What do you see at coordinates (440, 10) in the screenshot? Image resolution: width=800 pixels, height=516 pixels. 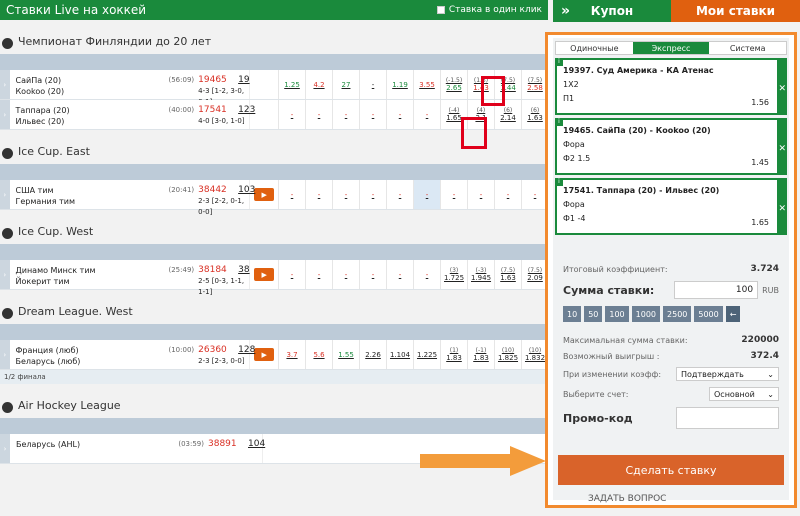 I see `checkbox-icon` at bounding box center [440, 10].